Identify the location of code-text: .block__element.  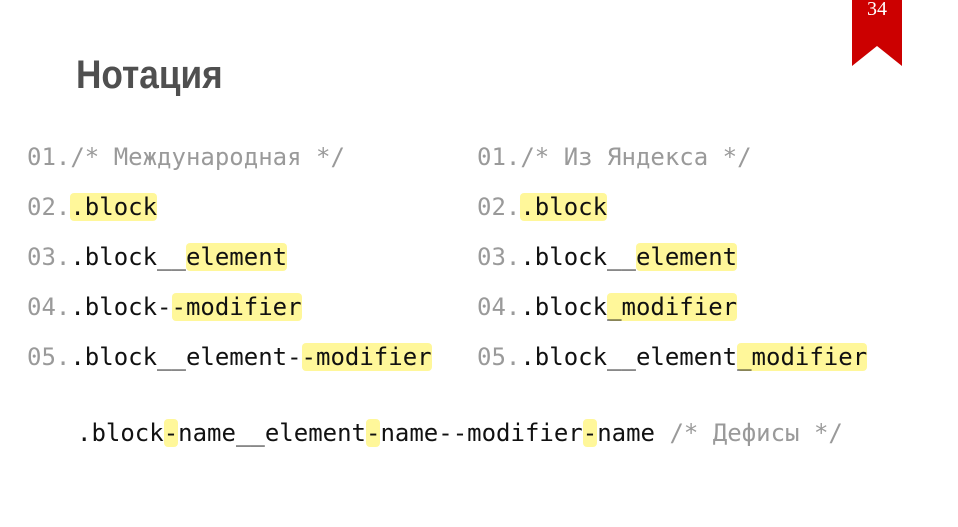
(629, 357).